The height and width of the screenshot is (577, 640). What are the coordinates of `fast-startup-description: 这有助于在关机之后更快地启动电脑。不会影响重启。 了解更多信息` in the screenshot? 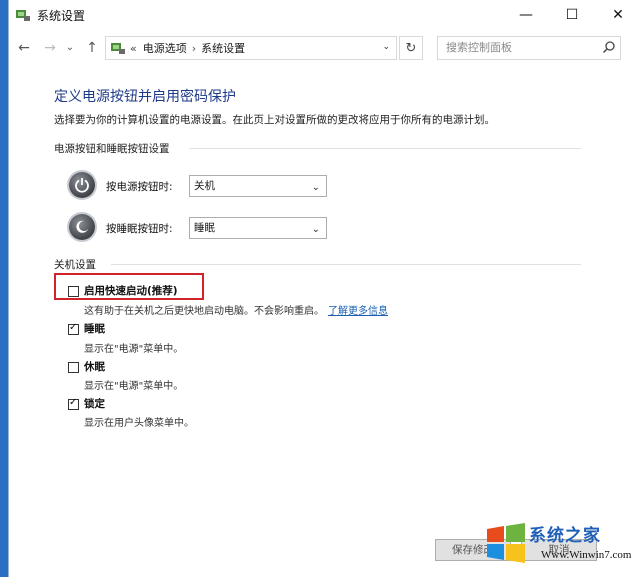 It's located at (236, 311).